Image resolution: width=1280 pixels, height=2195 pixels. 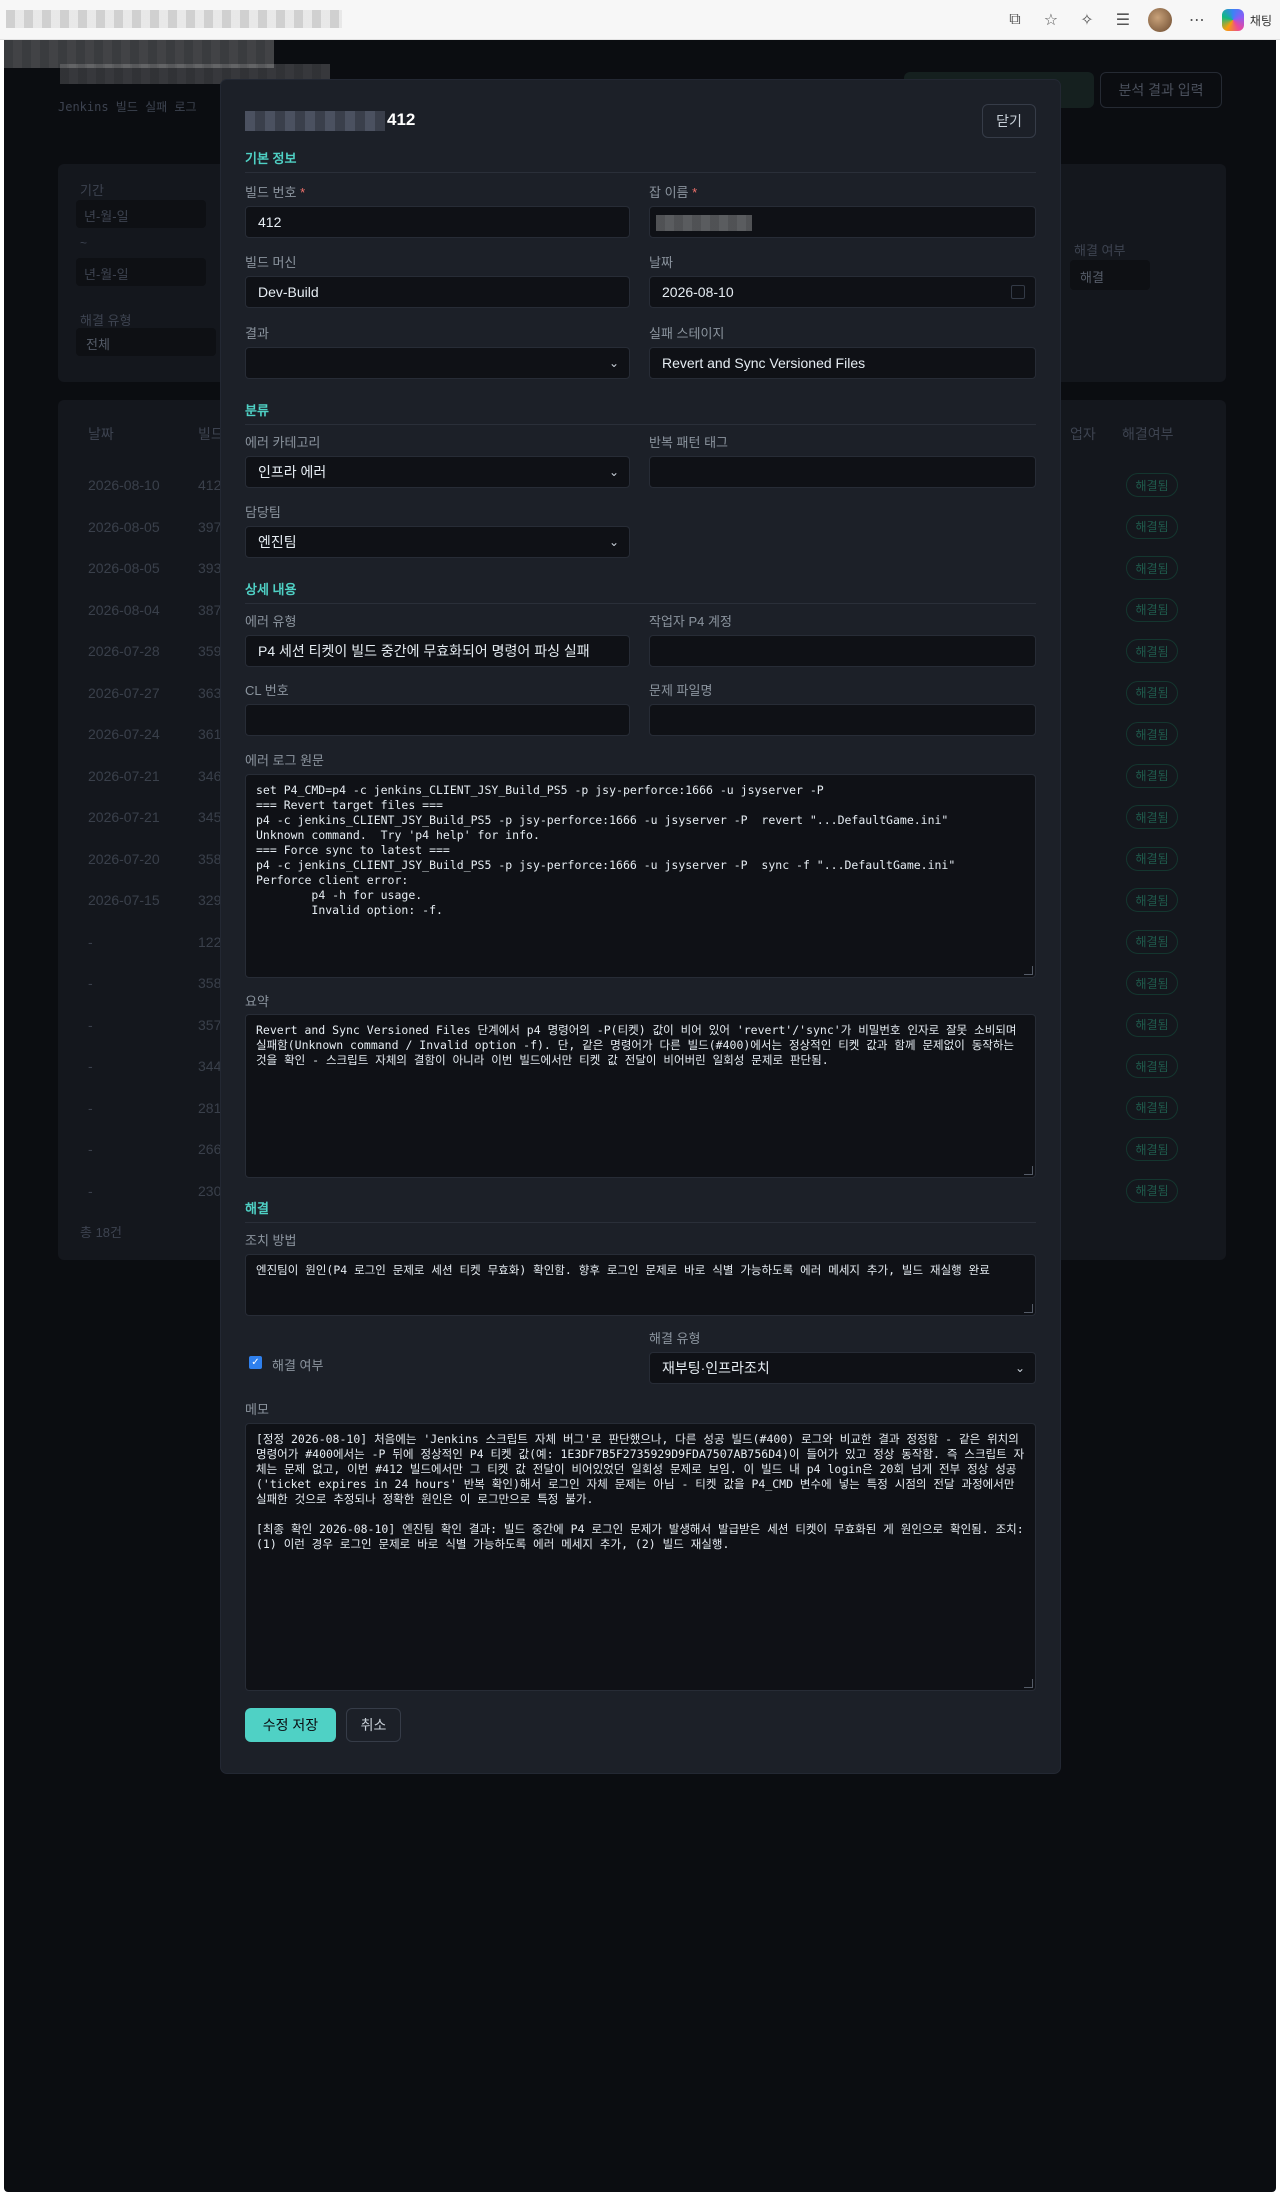 I want to click on check-icon: ✓, so click(x=255, y=1362).